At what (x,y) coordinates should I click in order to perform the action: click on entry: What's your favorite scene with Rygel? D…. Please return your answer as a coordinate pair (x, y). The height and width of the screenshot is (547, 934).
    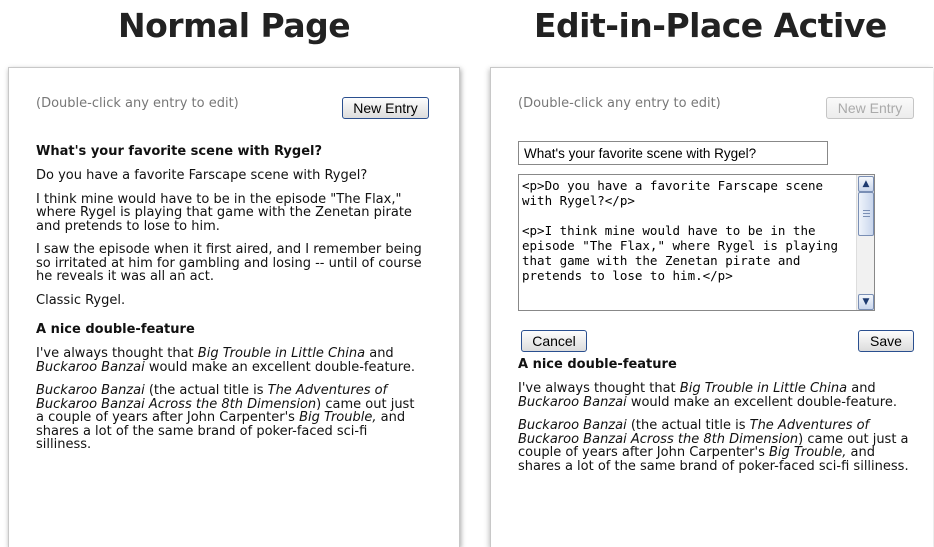
    Looking at the image, I should click on (231, 226).